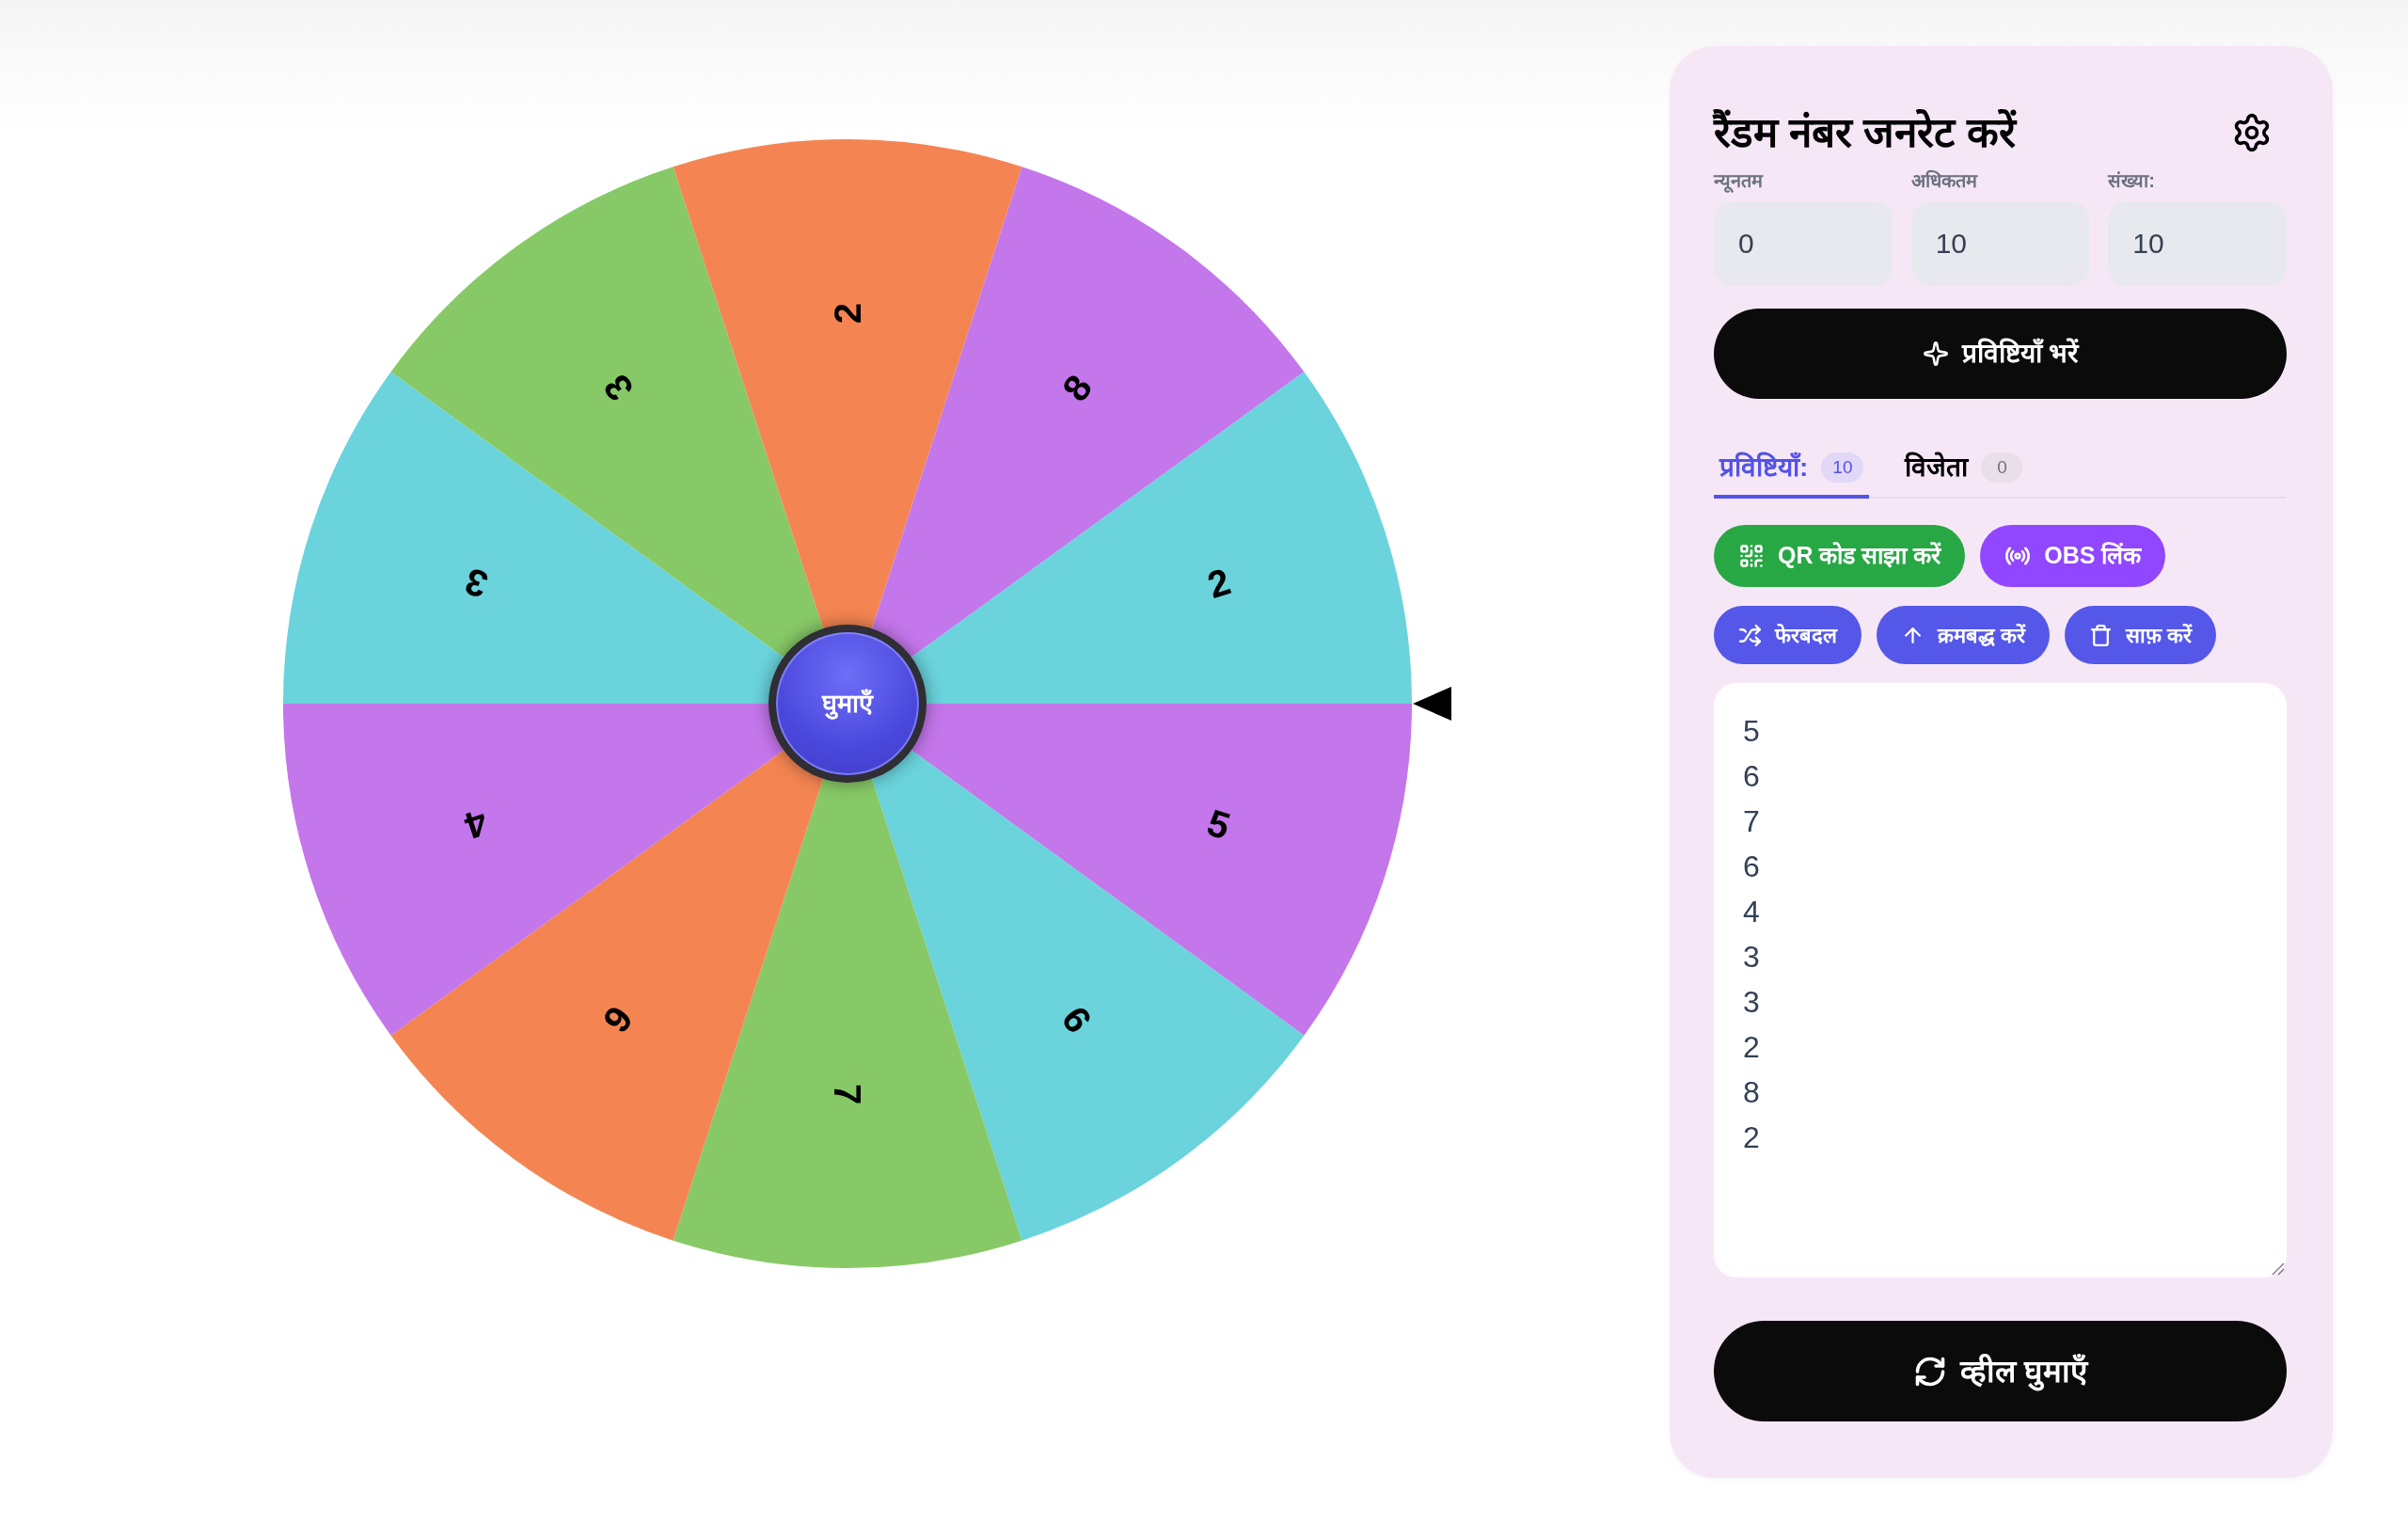 The height and width of the screenshot is (1524, 2408). What do you see at coordinates (1078, 388) in the screenshot?
I see `segment-label: 8` at bounding box center [1078, 388].